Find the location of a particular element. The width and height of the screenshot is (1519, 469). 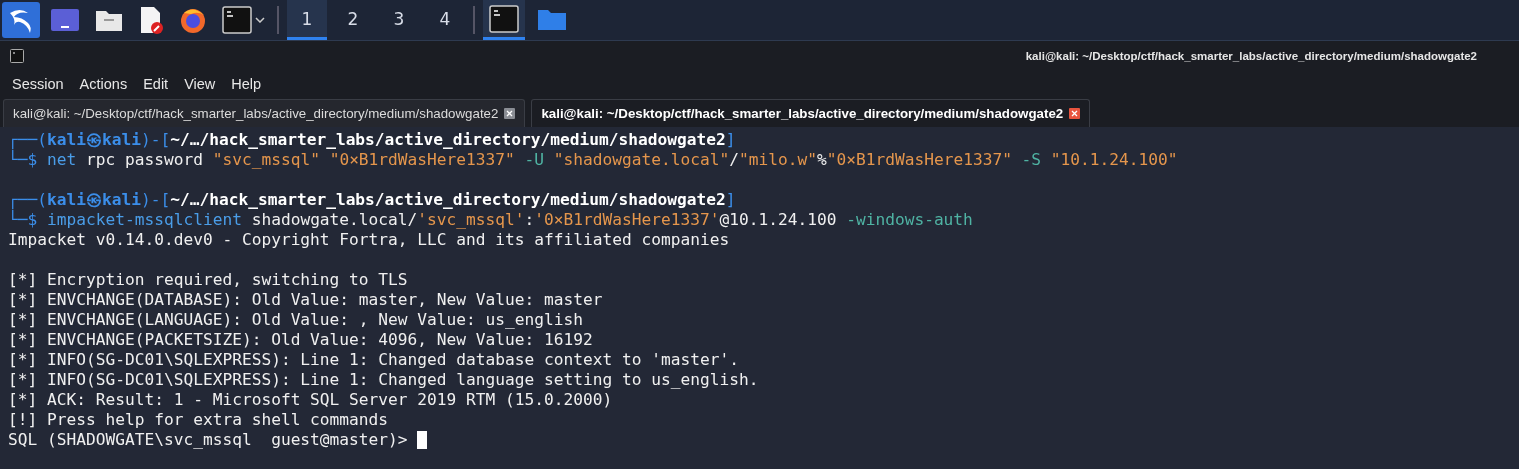

terminal-text: -windows-auth is located at coordinates (909, 220).